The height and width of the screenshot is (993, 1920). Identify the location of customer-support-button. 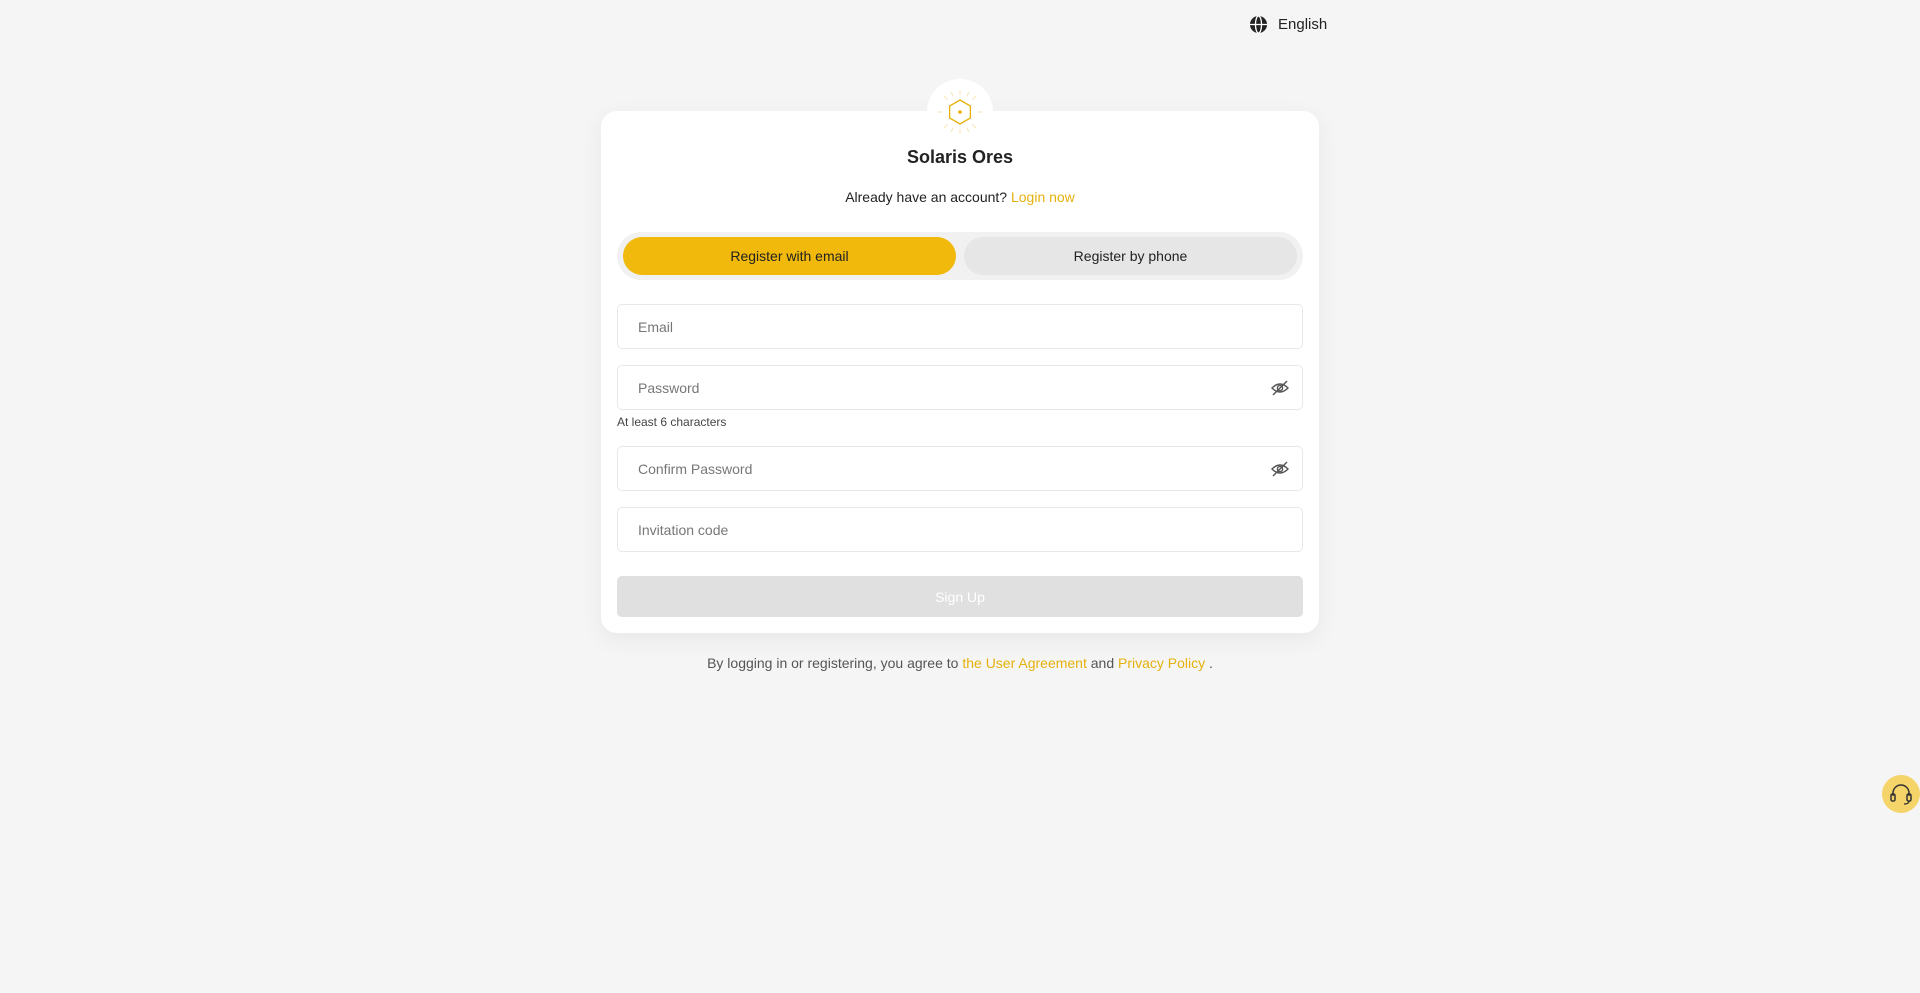
(1901, 794).